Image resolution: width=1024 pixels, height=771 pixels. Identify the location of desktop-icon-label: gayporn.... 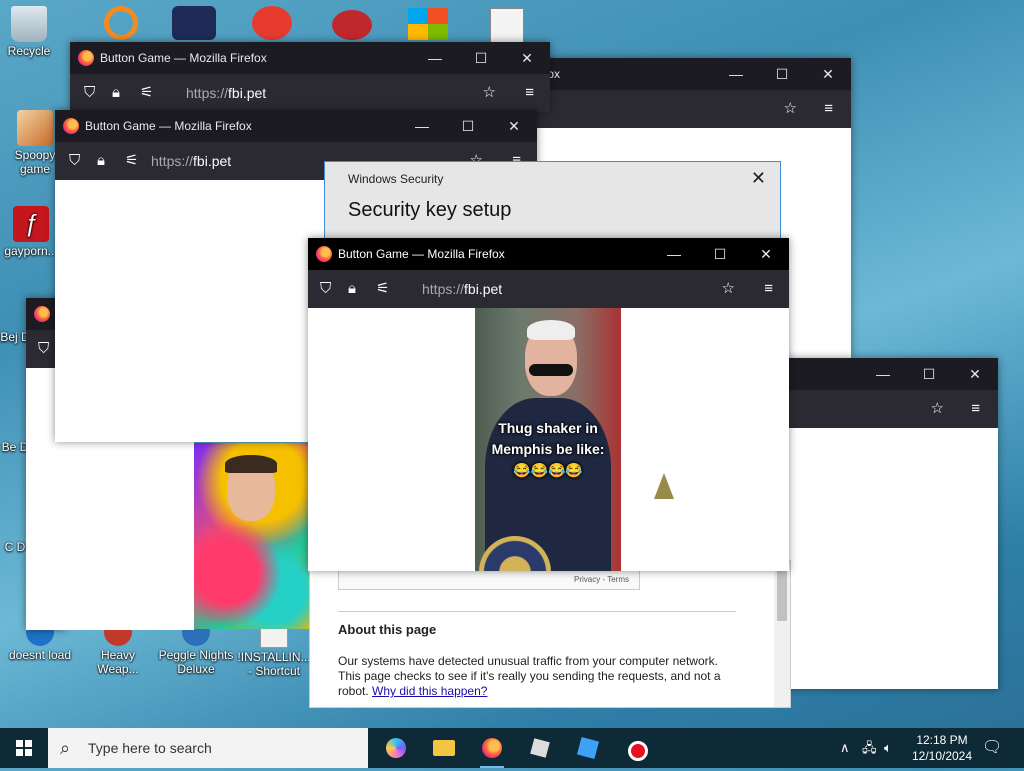
(31, 251).